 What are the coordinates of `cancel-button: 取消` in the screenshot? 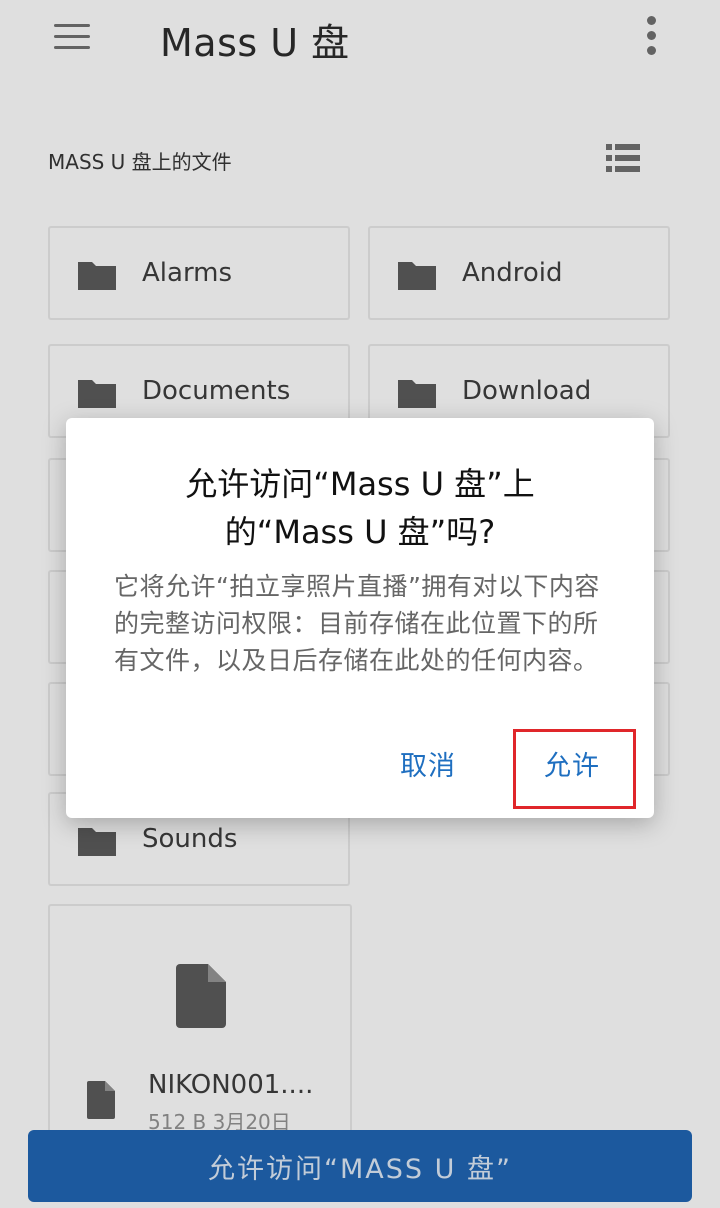 It's located at (428, 763).